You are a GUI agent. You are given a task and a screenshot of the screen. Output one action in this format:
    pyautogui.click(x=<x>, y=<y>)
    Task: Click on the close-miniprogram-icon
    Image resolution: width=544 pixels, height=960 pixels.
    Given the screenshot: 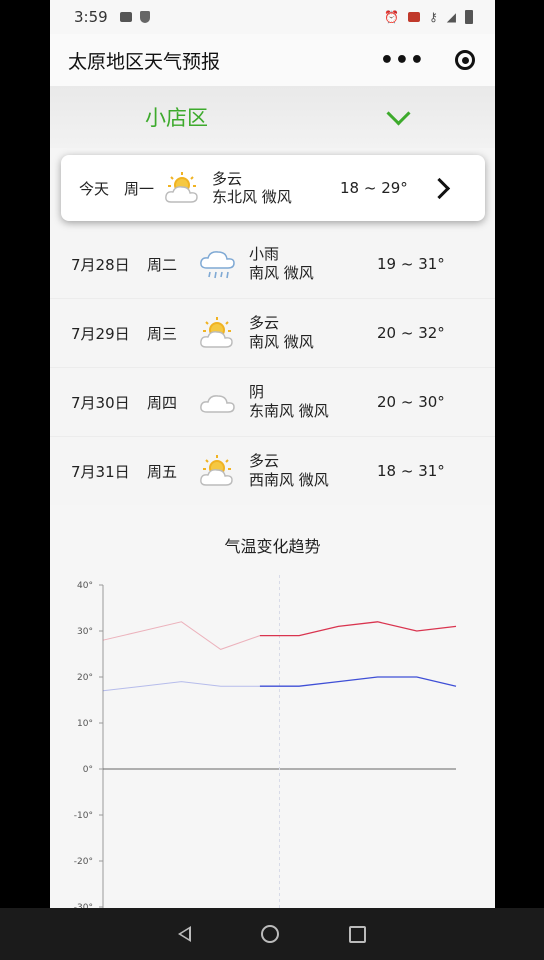 What is the action you would take?
    pyautogui.click(x=465, y=60)
    